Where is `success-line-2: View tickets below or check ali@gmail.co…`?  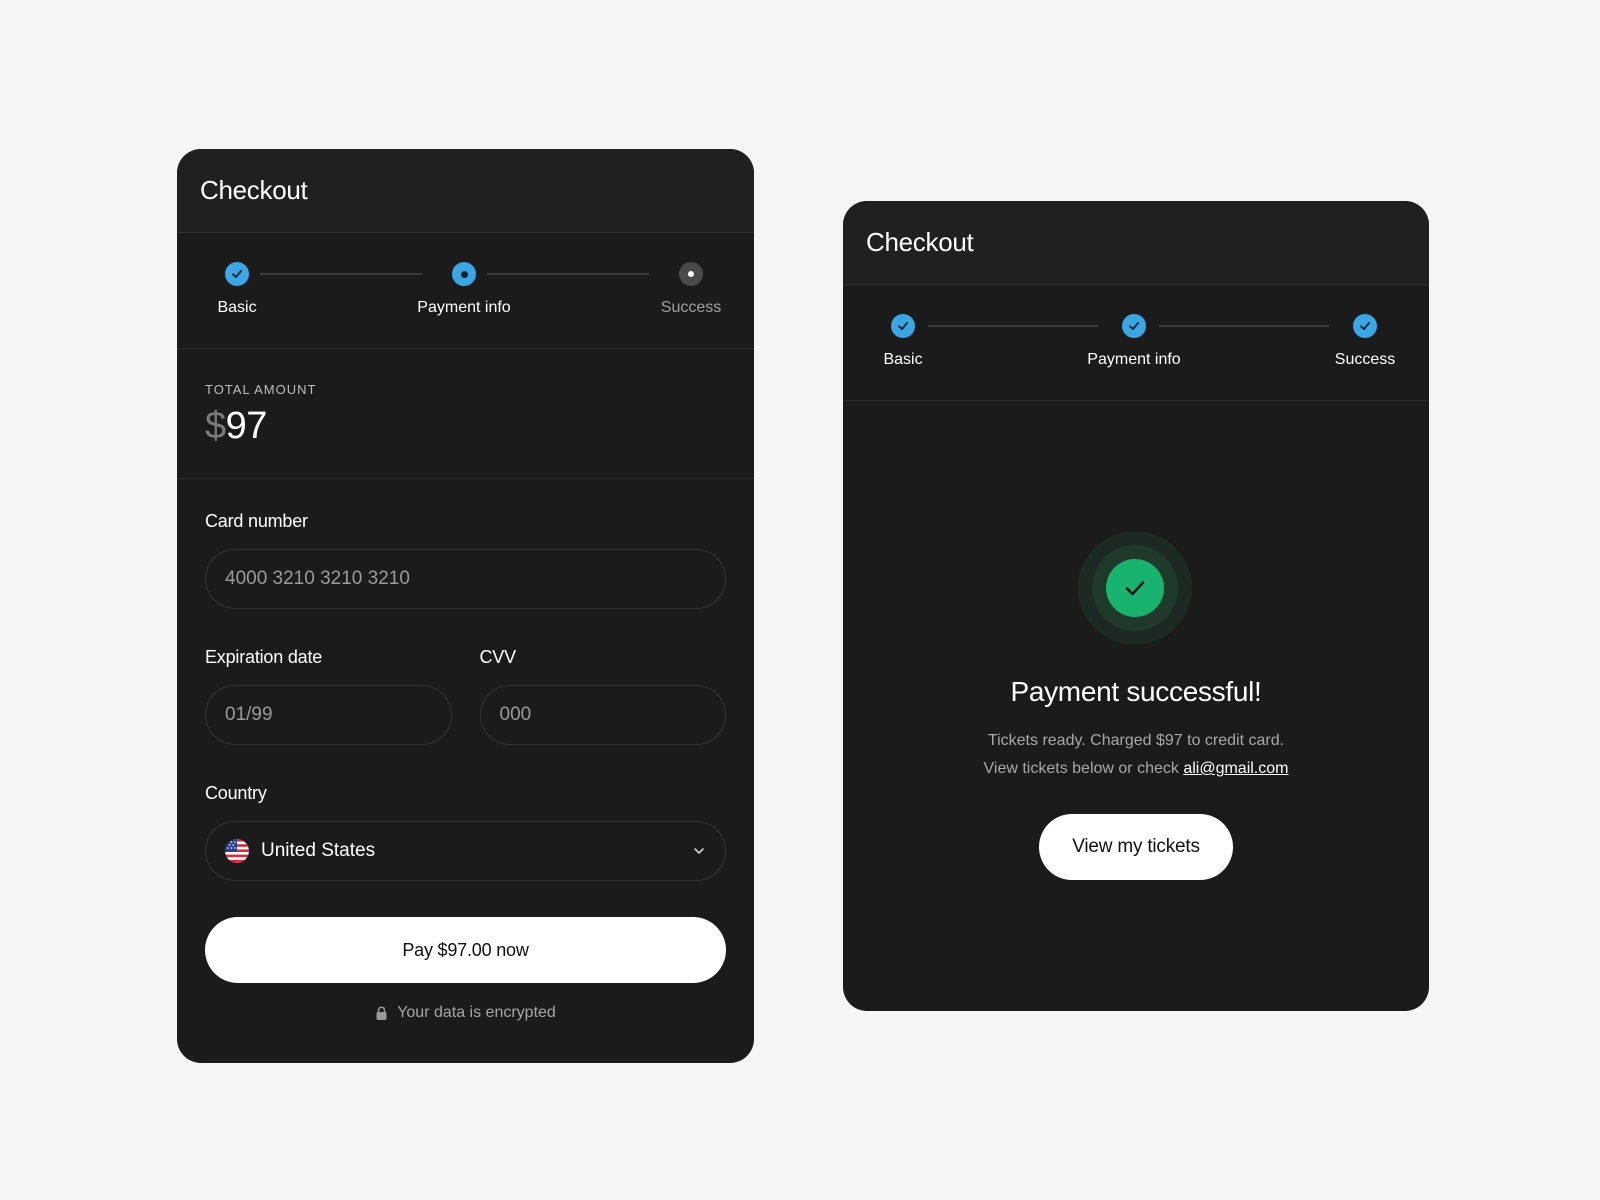
success-line-2: View tickets below or check ali@gmail.co… is located at coordinates (1136, 769).